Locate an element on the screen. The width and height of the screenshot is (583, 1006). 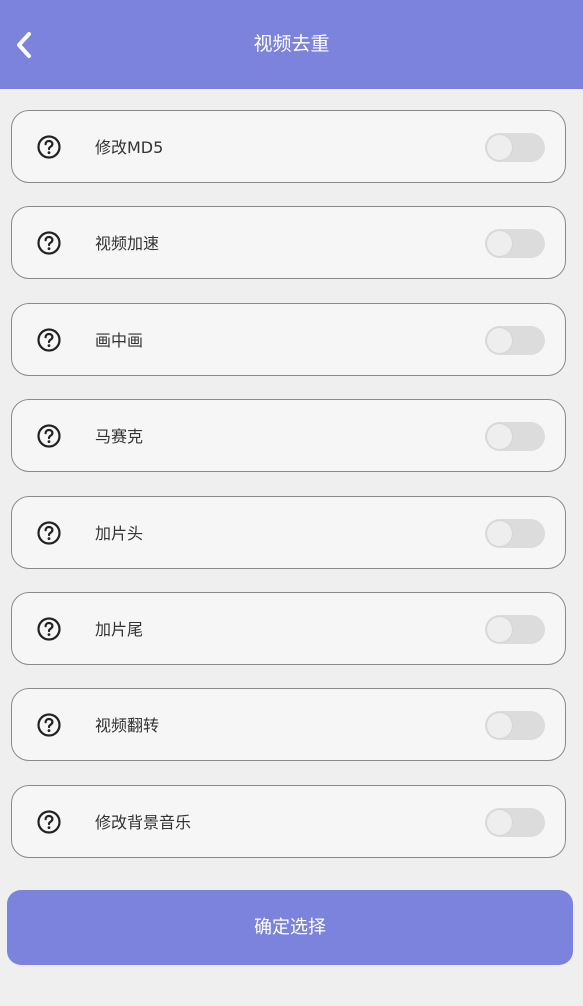
option-label: 画中画 is located at coordinates (119, 340).